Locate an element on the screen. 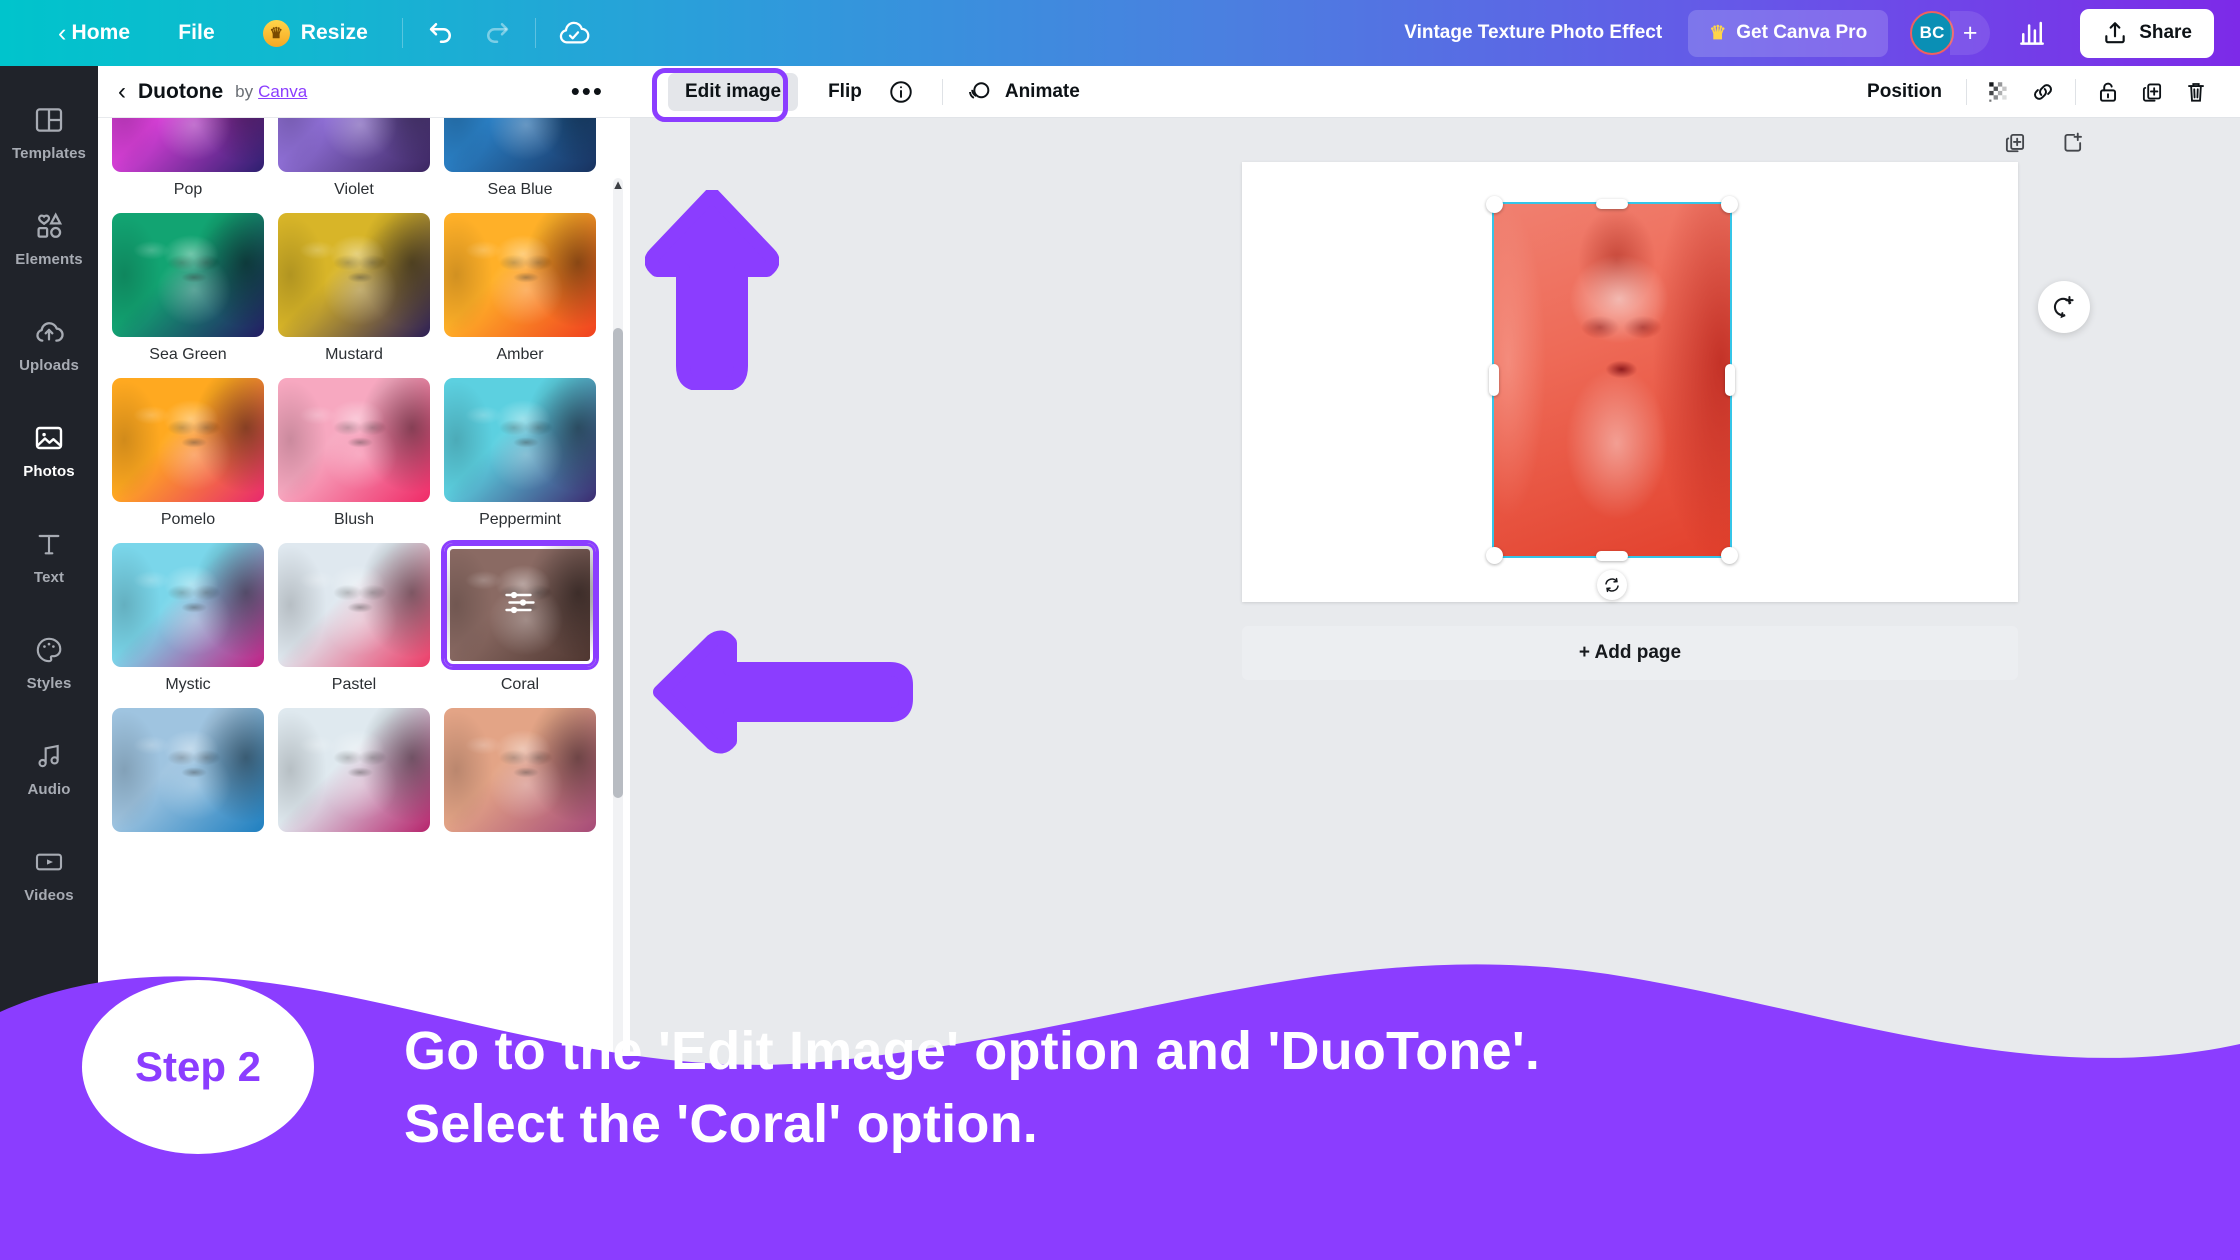 Image resolution: width=2240 pixels, height=1260 pixels. flip-button: Flip is located at coordinates (845, 92).